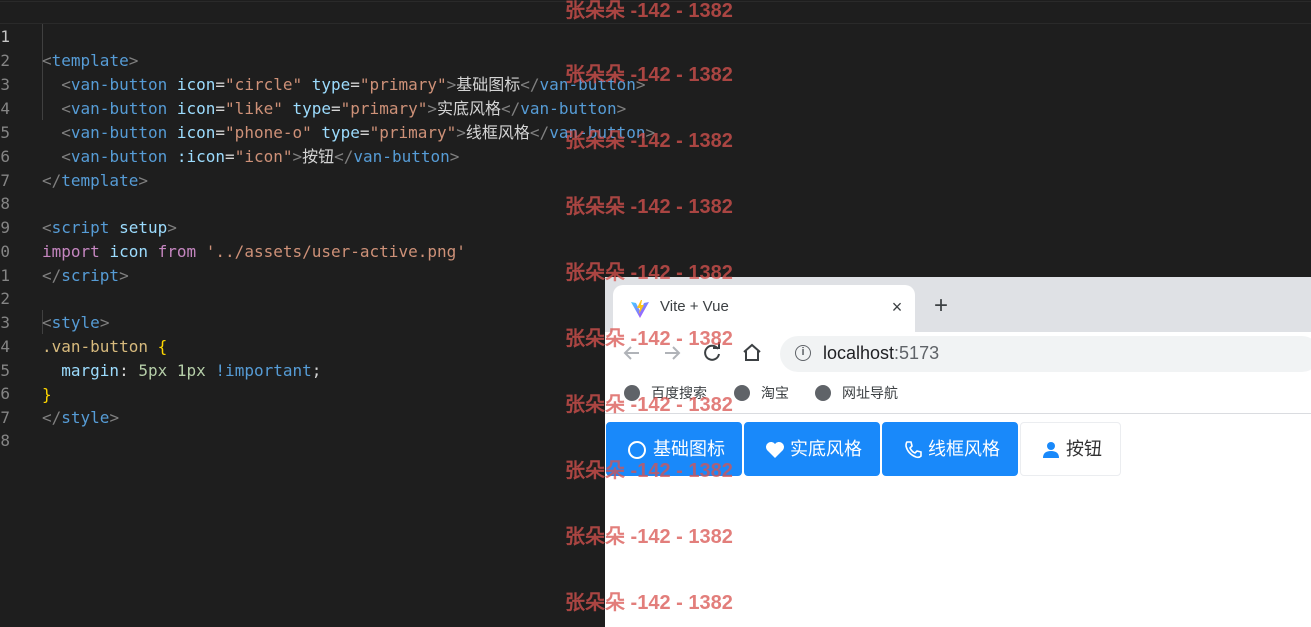 The width and height of the screenshot is (1311, 627). What do you see at coordinates (469, 108) in the screenshot?
I see `text-content: 实底风格` at bounding box center [469, 108].